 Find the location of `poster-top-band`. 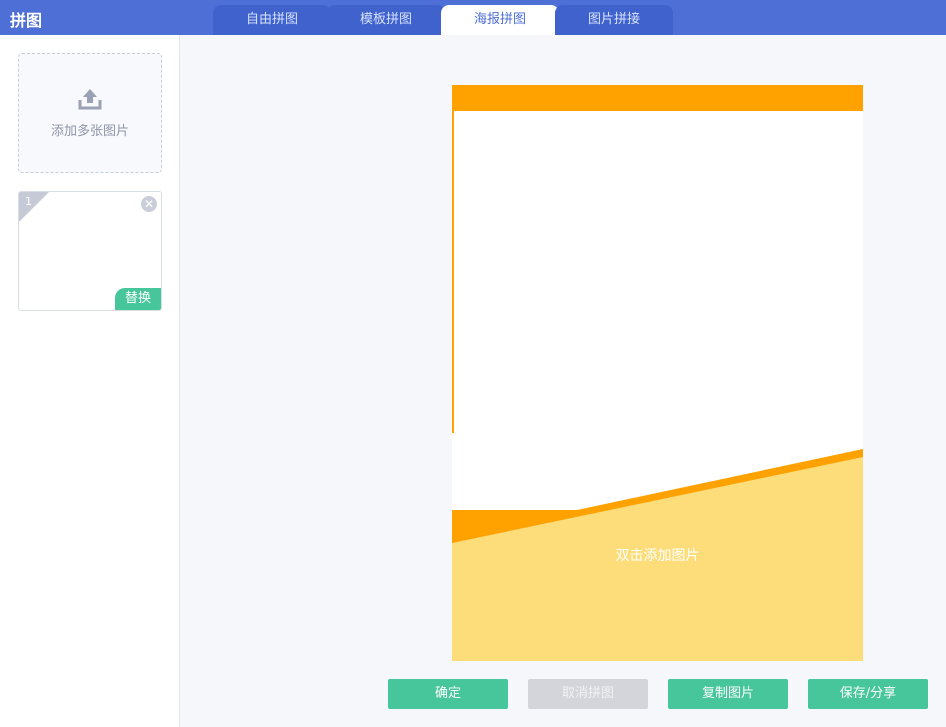

poster-top-band is located at coordinates (657, 98).